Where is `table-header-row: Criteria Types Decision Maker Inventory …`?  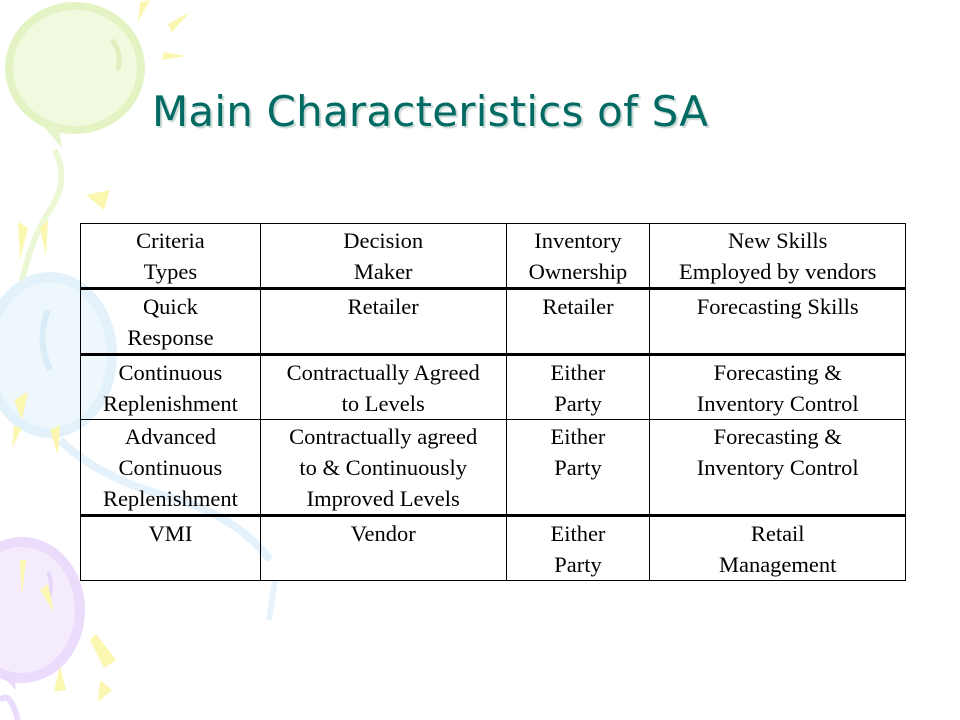
table-header-row: Criteria Types Decision Maker Inventory … is located at coordinates (493, 256).